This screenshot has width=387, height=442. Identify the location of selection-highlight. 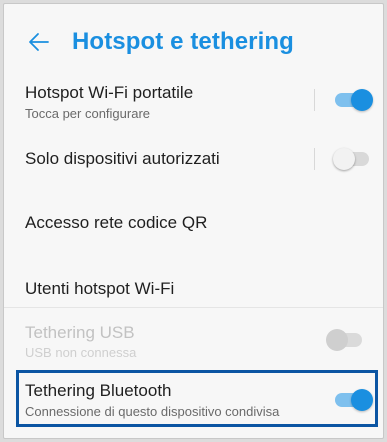
(197, 398).